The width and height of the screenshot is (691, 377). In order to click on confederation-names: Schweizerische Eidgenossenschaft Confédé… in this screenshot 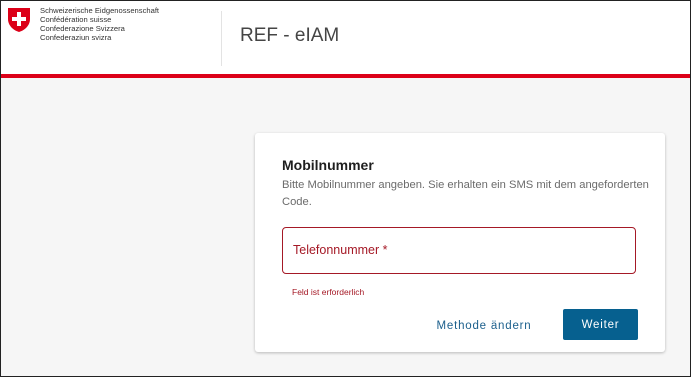, I will do `click(99, 24)`.